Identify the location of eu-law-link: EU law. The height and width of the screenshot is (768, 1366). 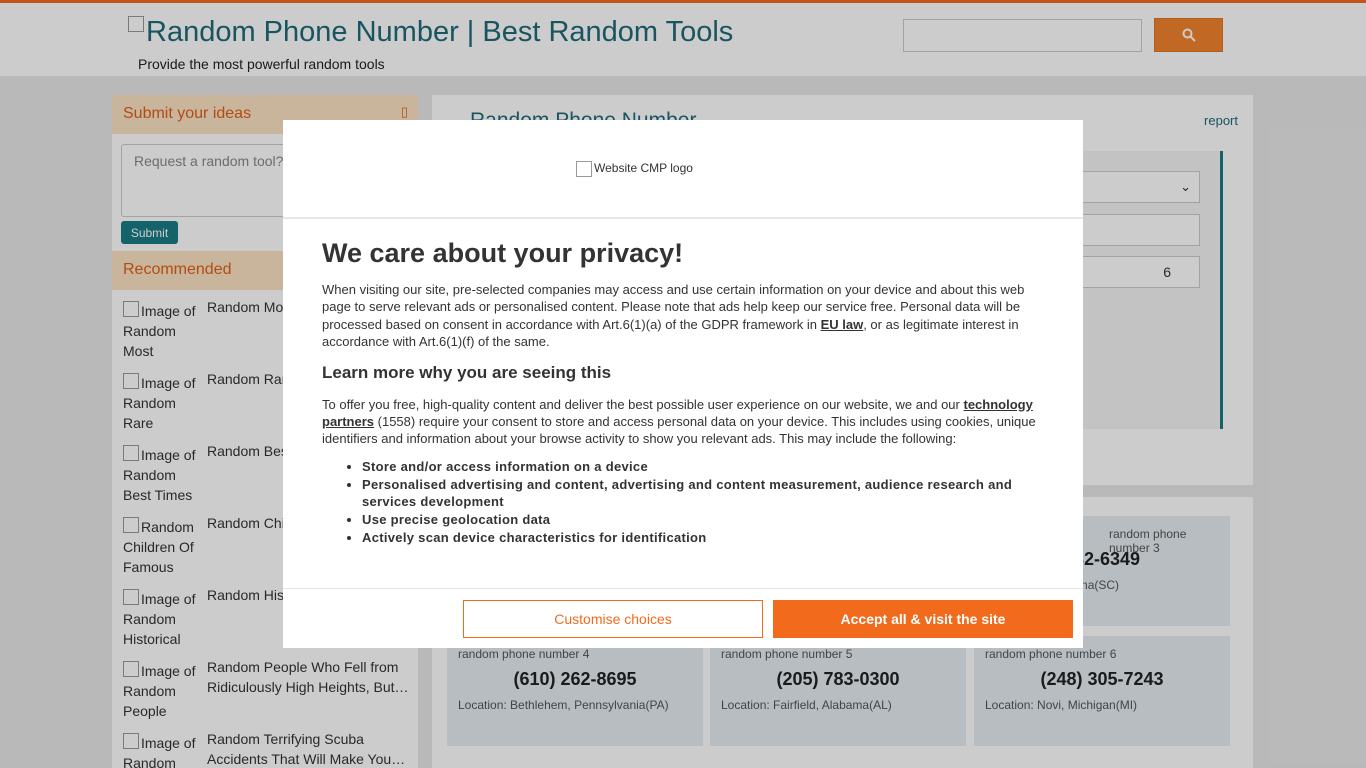
(842, 324).